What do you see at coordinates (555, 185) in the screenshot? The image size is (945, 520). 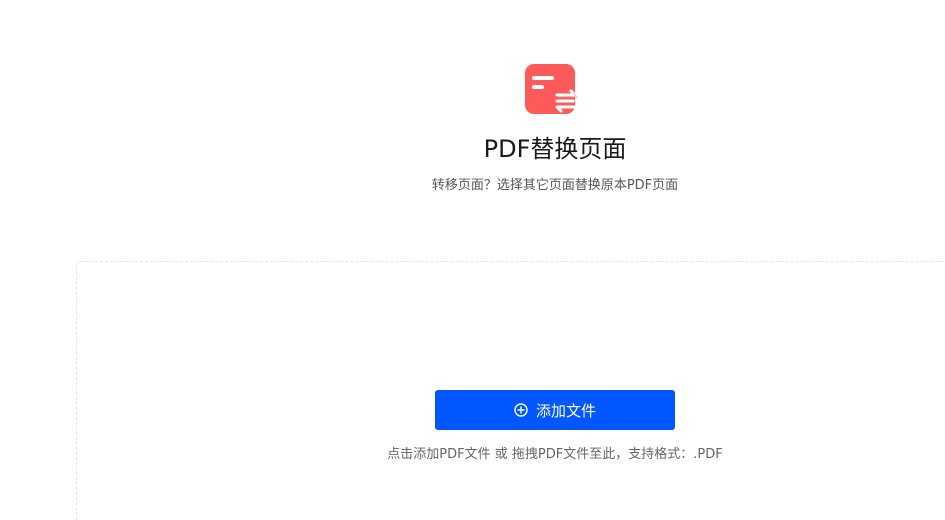 I see `page-subtitle: 转移页面？选择其它页面替换原本PDF页面` at bounding box center [555, 185].